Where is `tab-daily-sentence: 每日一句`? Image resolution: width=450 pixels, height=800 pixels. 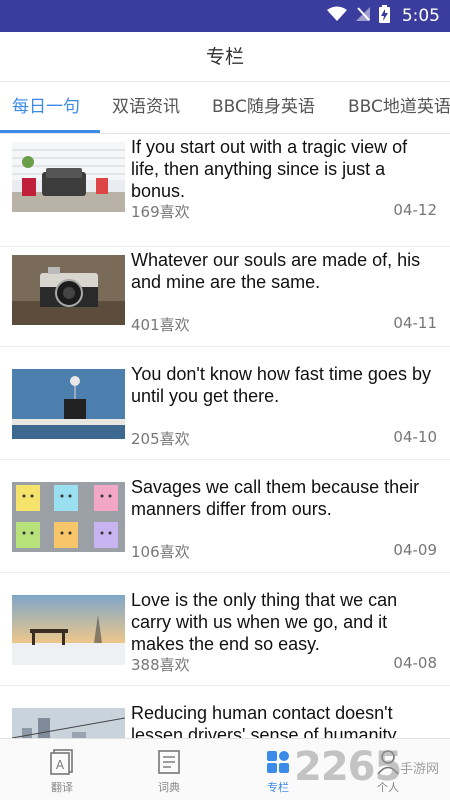 tab-daily-sentence: 每日一句 is located at coordinates (46, 107).